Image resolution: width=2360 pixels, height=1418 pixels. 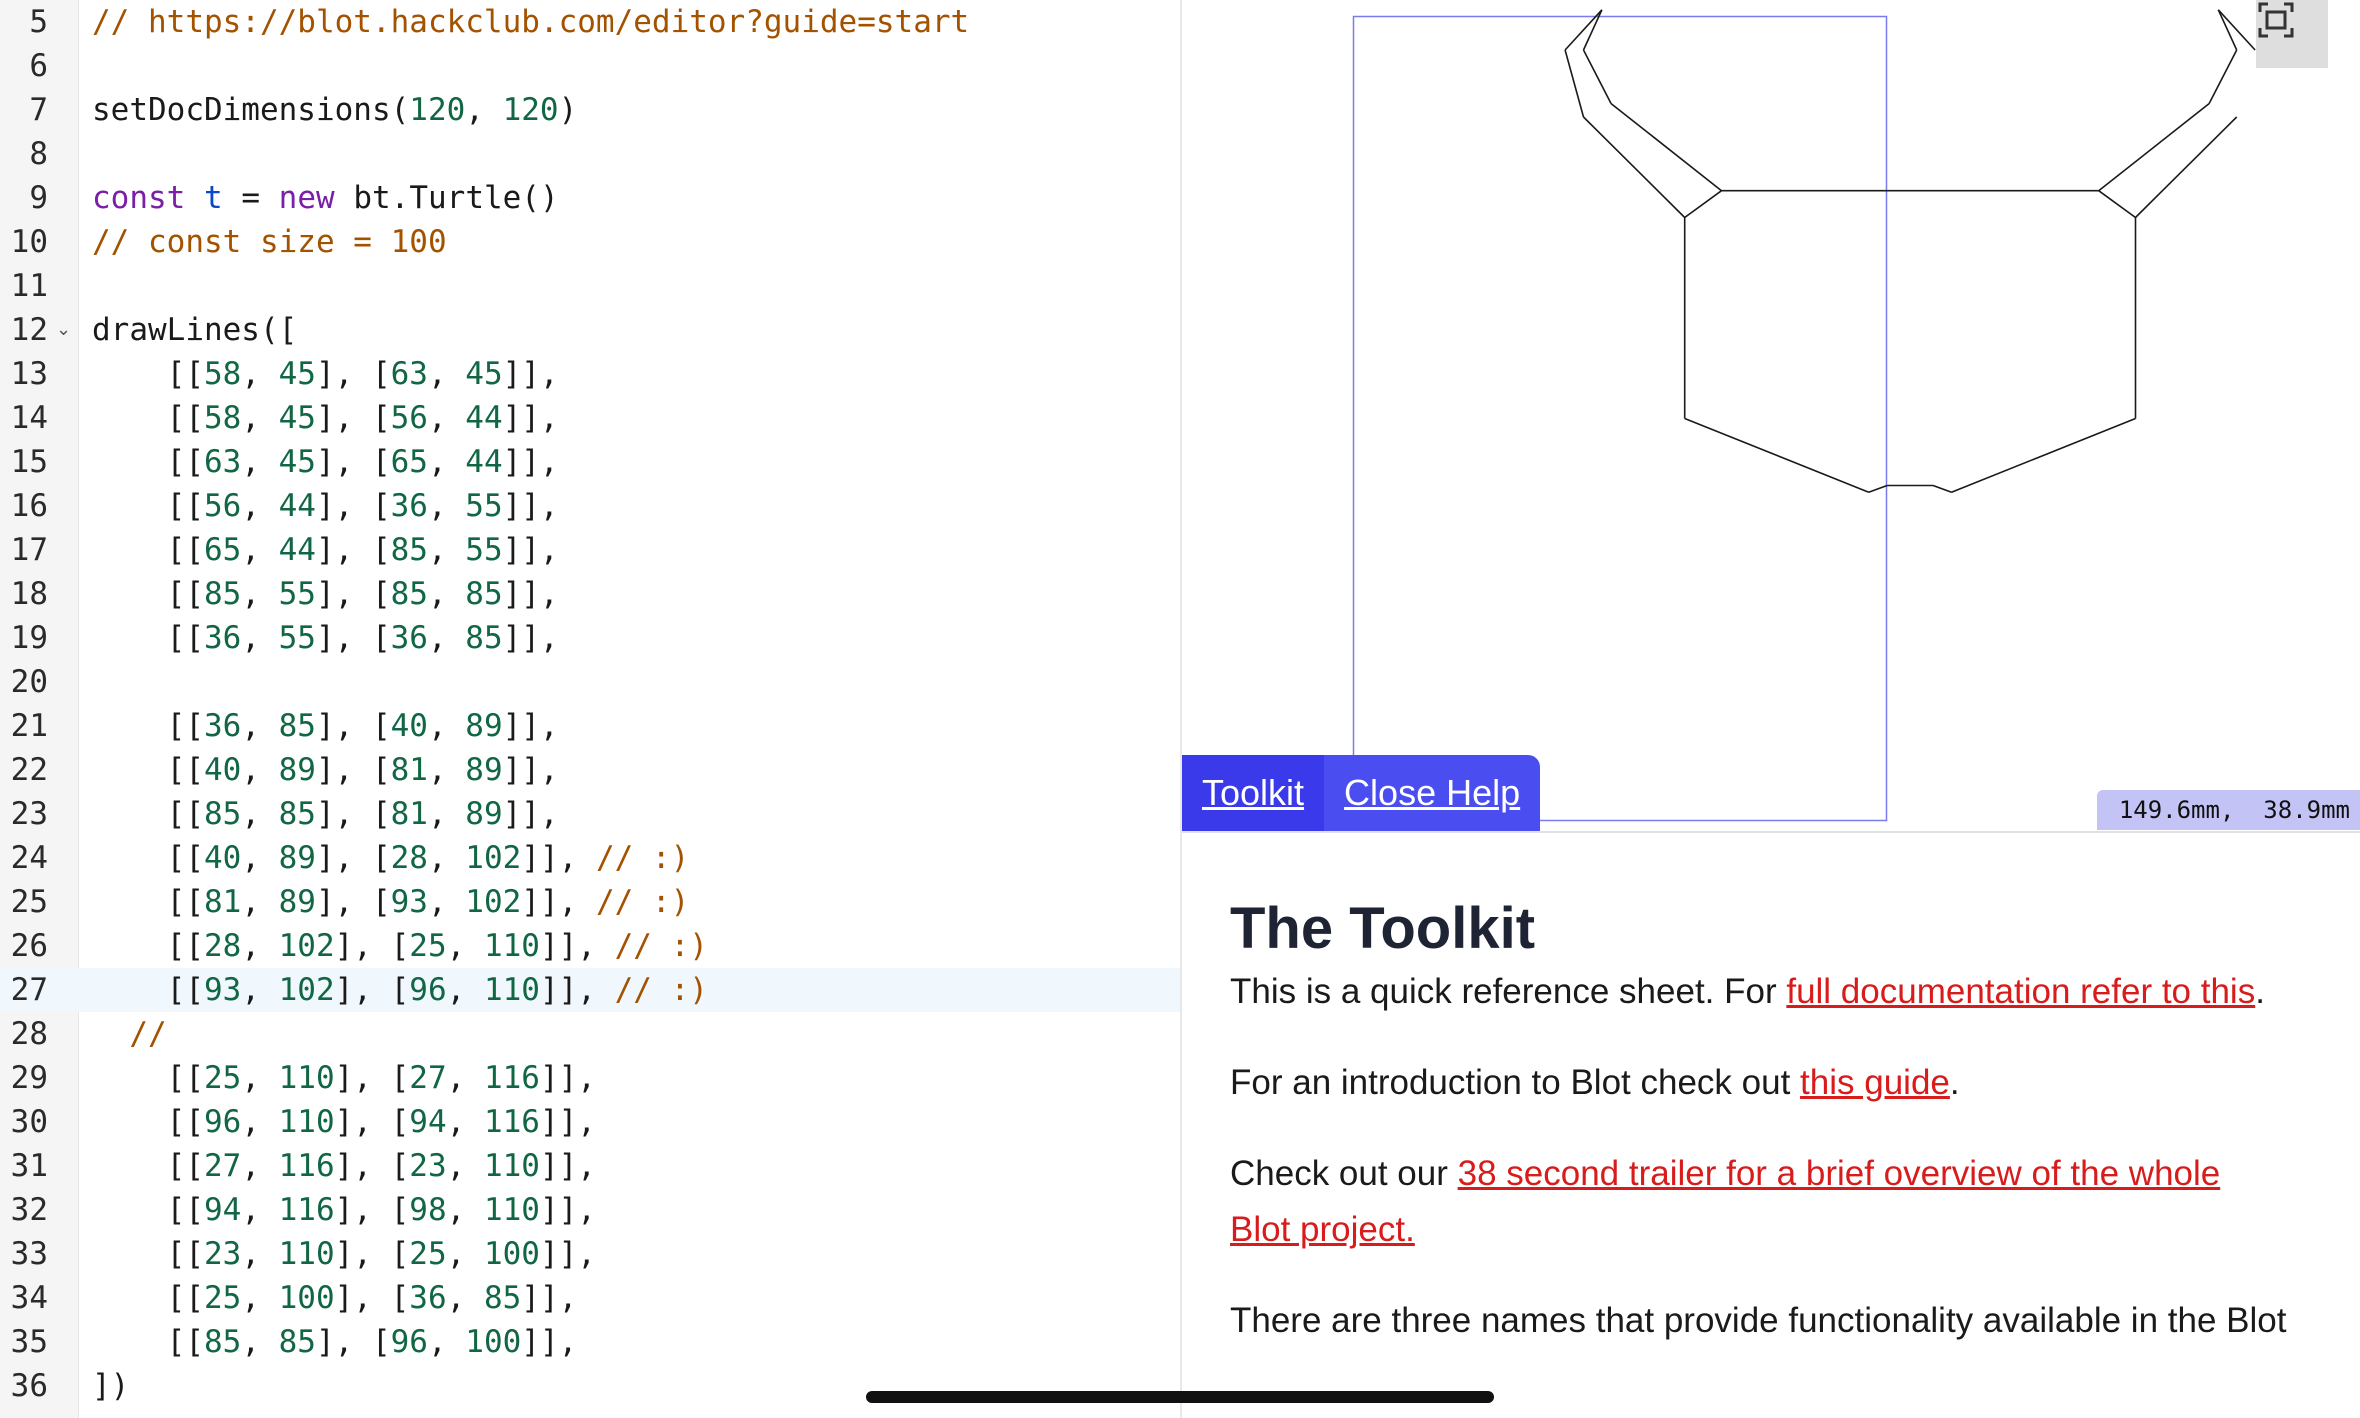 I want to click on code-line: 26 [[28, 102], [25, 110]], // :), so click(x=590, y=946).